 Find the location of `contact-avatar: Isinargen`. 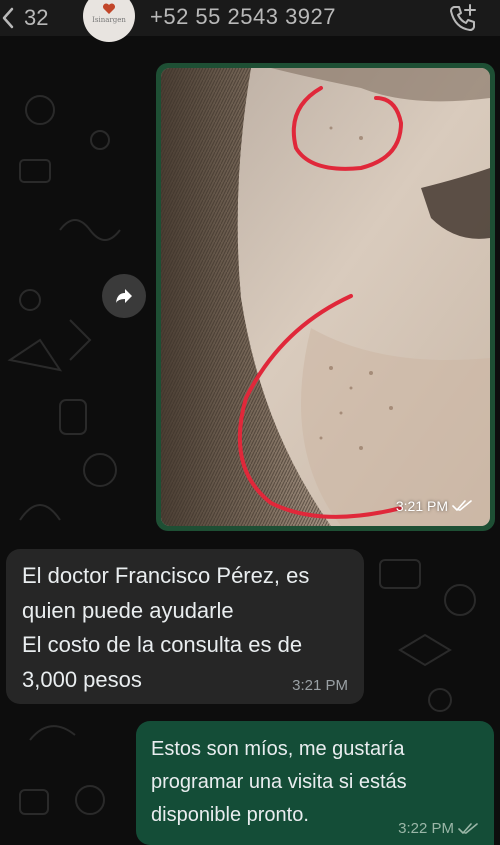

contact-avatar: Isinargen is located at coordinates (109, 21).